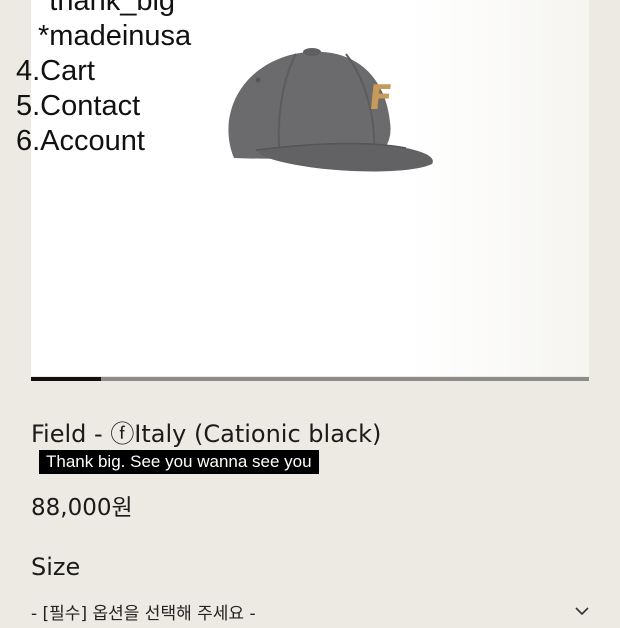 The image size is (620, 628). I want to click on size-select-placeholder: - [필수] 옵션을 선택해 주세요 -, so click(143, 614).